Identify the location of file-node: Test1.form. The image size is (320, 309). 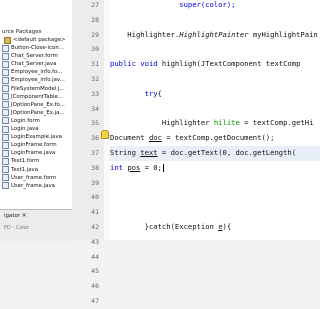
(36, 161).